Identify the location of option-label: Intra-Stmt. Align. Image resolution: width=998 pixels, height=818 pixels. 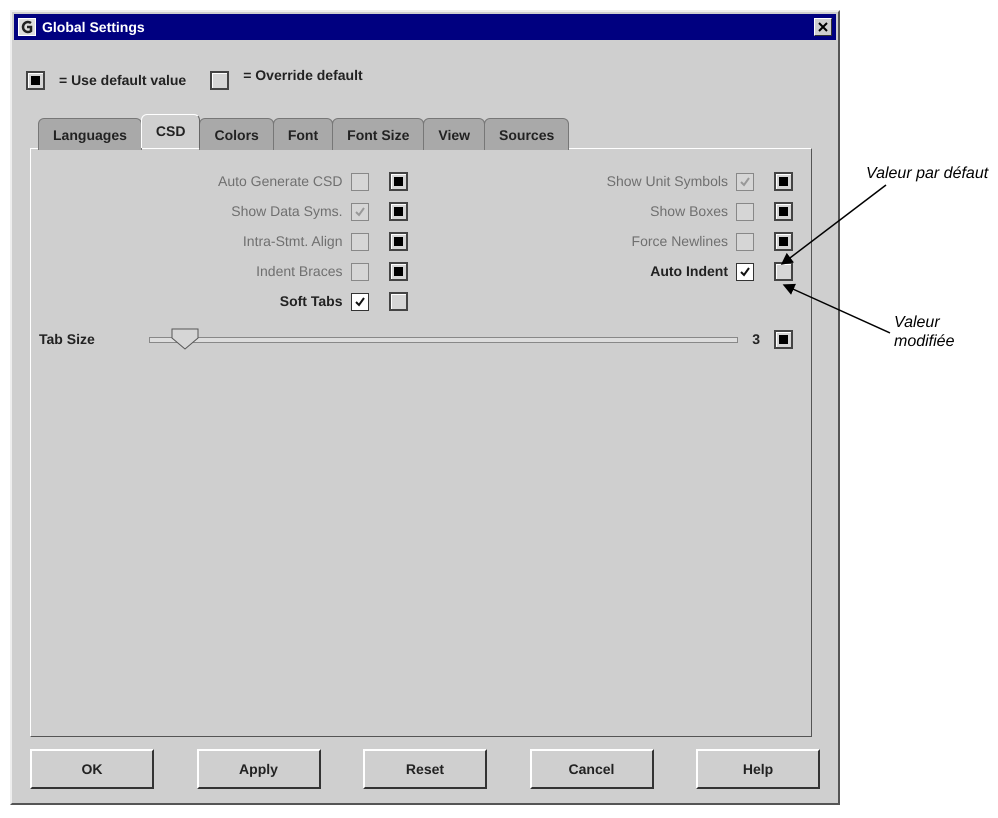
(292, 241).